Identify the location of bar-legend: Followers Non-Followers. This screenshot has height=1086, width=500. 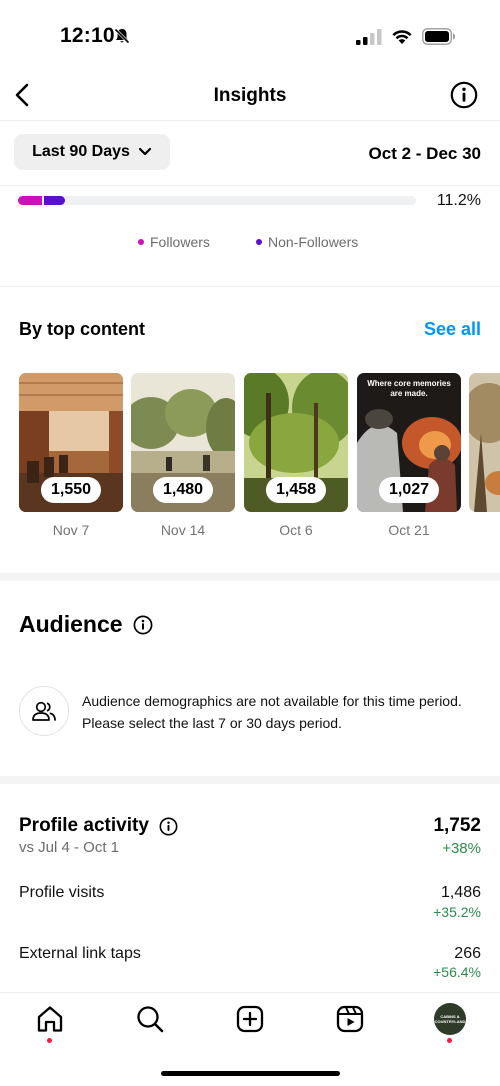
(250, 243).